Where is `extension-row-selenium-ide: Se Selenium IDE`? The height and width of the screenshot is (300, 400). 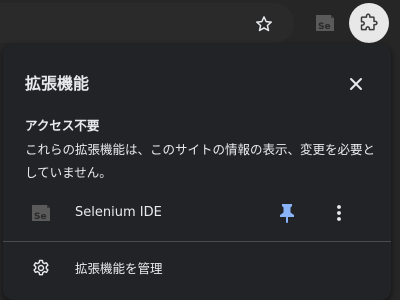
extension-row-selenium-ide: Se Selenium IDE is located at coordinates (197, 214).